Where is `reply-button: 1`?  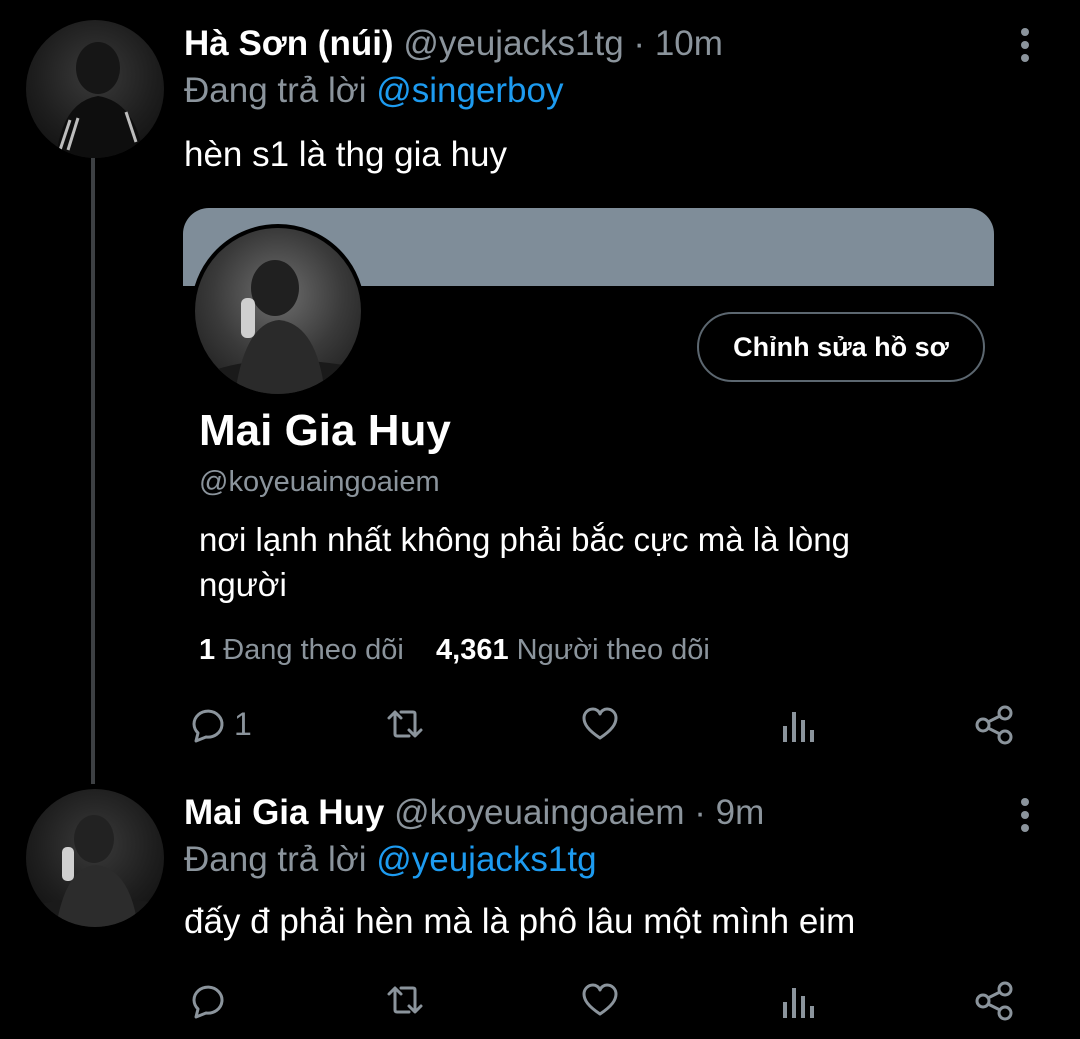 reply-button: 1 is located at coordinates (219, 724).